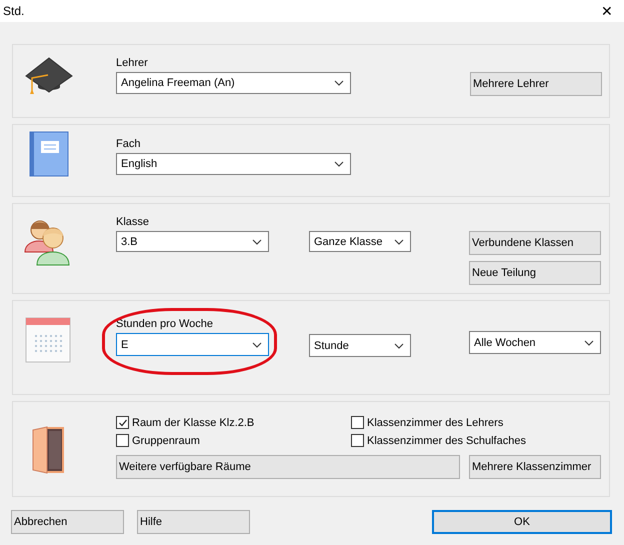 Image resolution: width=624 pixels, height=545 pixels. What do you see at coordinates (185, 422) in the screenshot?
I see `checkbox: Raum der Klasse Klz.2.B` at bounding box center [185, 422].